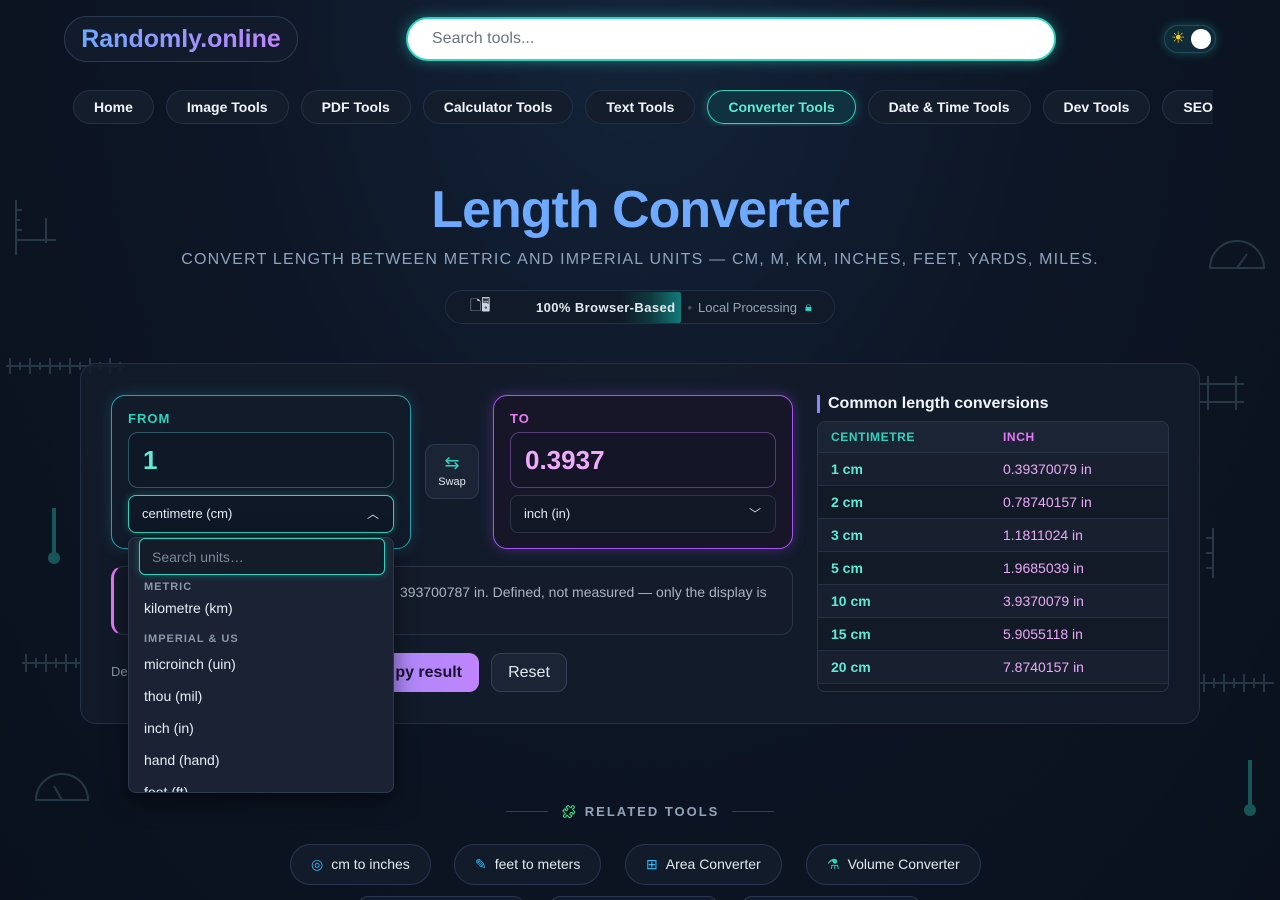  I want to click on table-cell: 5.9055118 in, so click(1043, 634).